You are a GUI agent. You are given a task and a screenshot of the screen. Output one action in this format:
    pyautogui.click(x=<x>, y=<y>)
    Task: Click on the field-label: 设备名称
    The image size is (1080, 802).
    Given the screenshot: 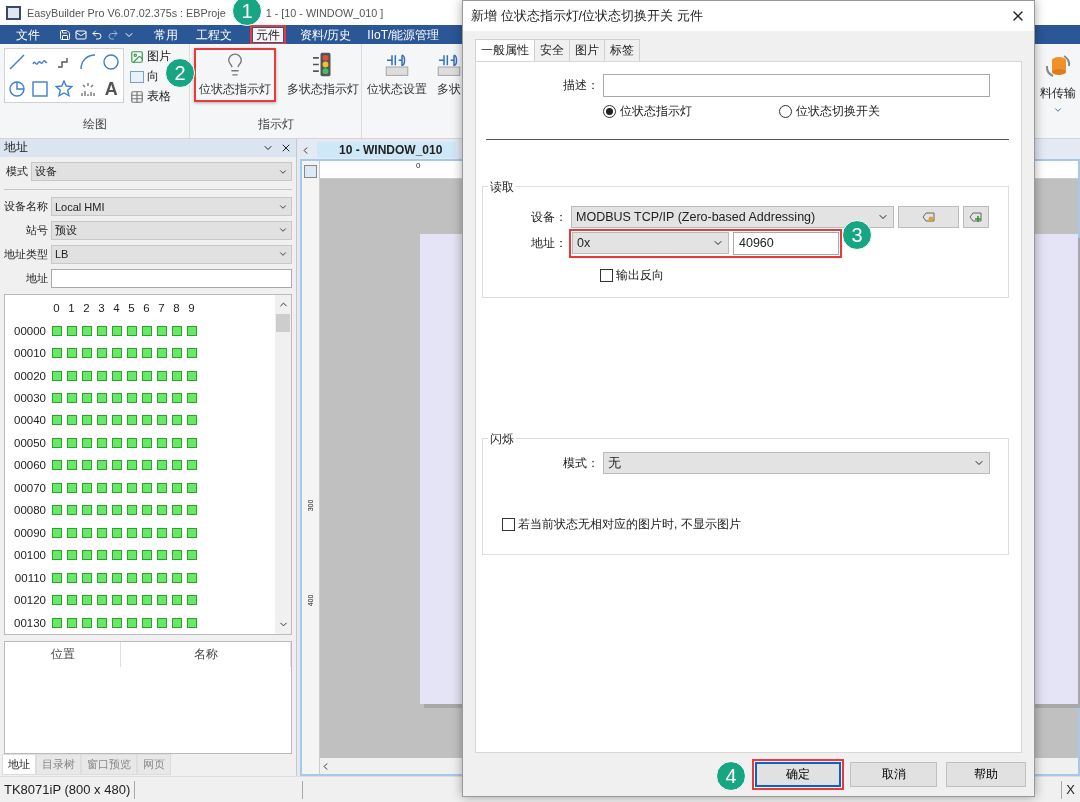 What is the action you would take?
    pyautogui.click(x=26, y=207)
    